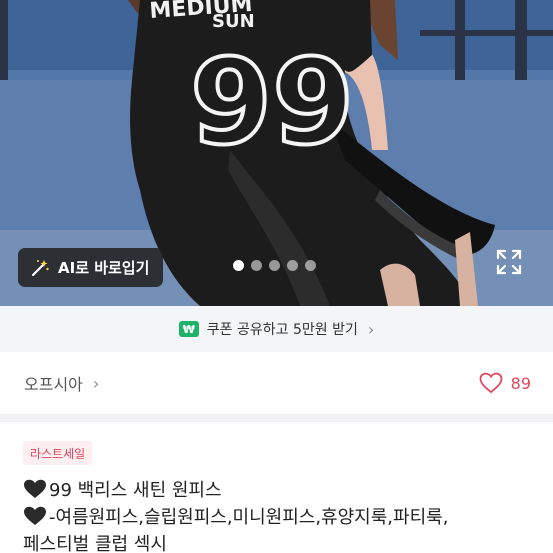 The width and height of the screenshot is (553, 553). Describe the element at coordinates (53, 384) in the screenshot. I see `shop-name: 오프시아` at that location.